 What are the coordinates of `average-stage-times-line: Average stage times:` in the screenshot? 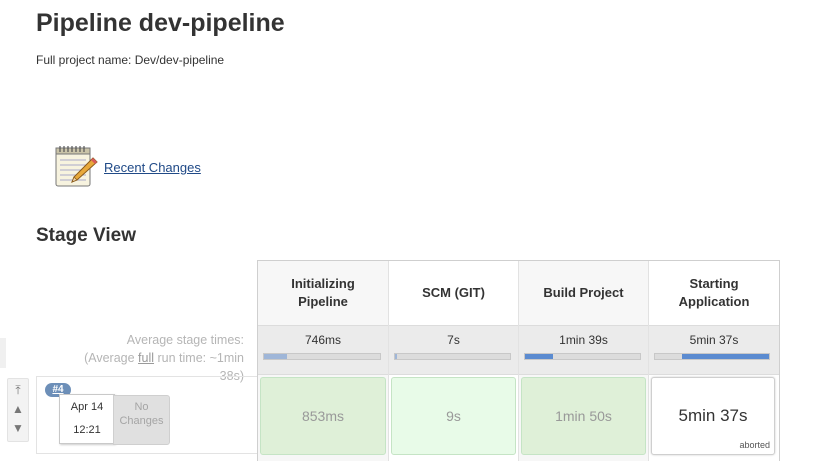 It's located at (185, 340).